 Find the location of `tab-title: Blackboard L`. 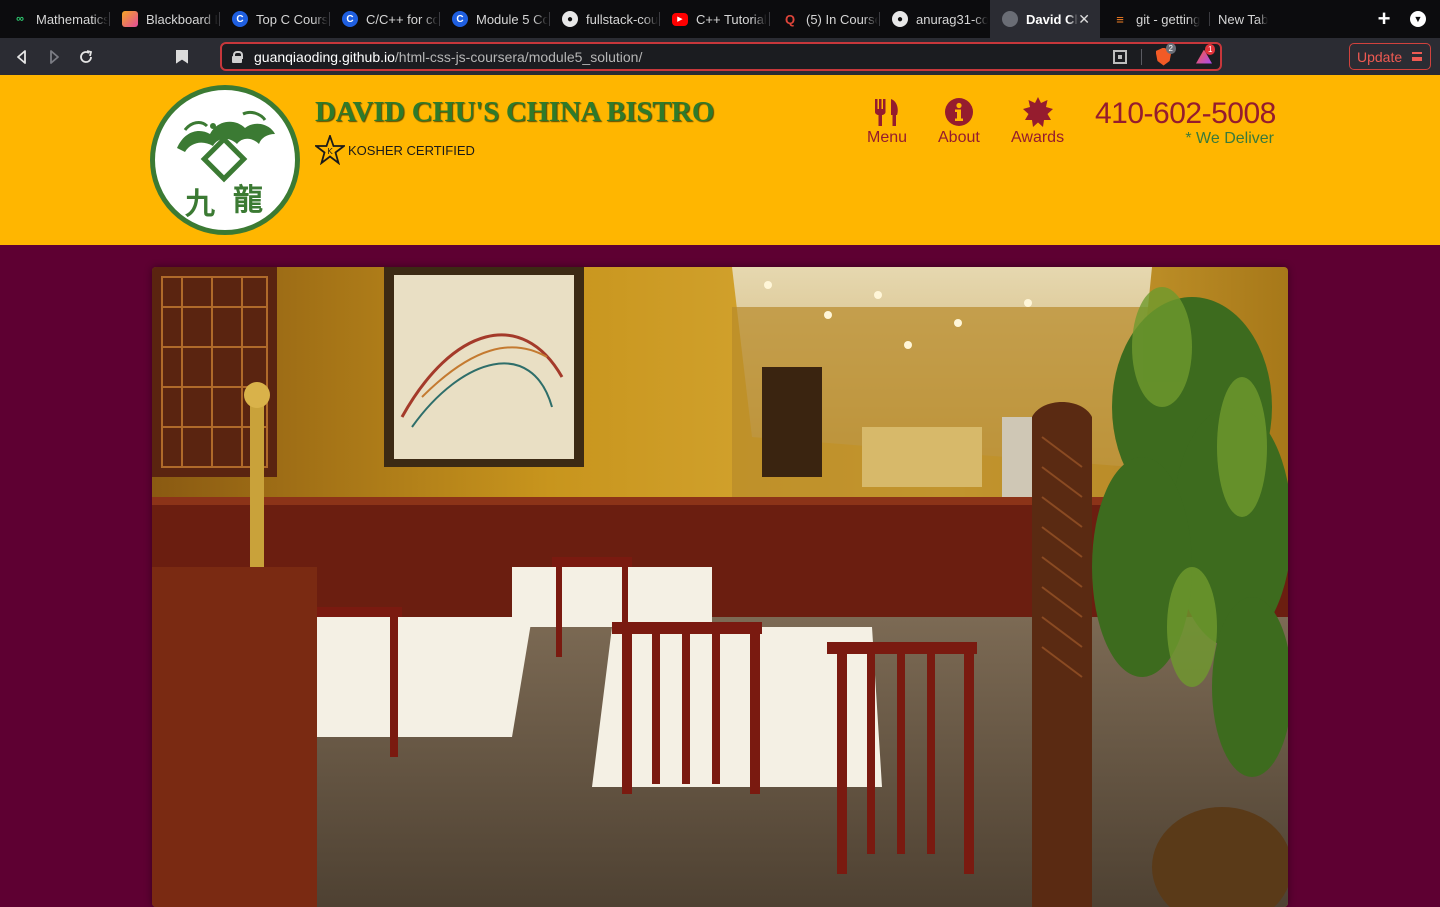

tab-title: Blackboard L is located at coordinates (182, 19).